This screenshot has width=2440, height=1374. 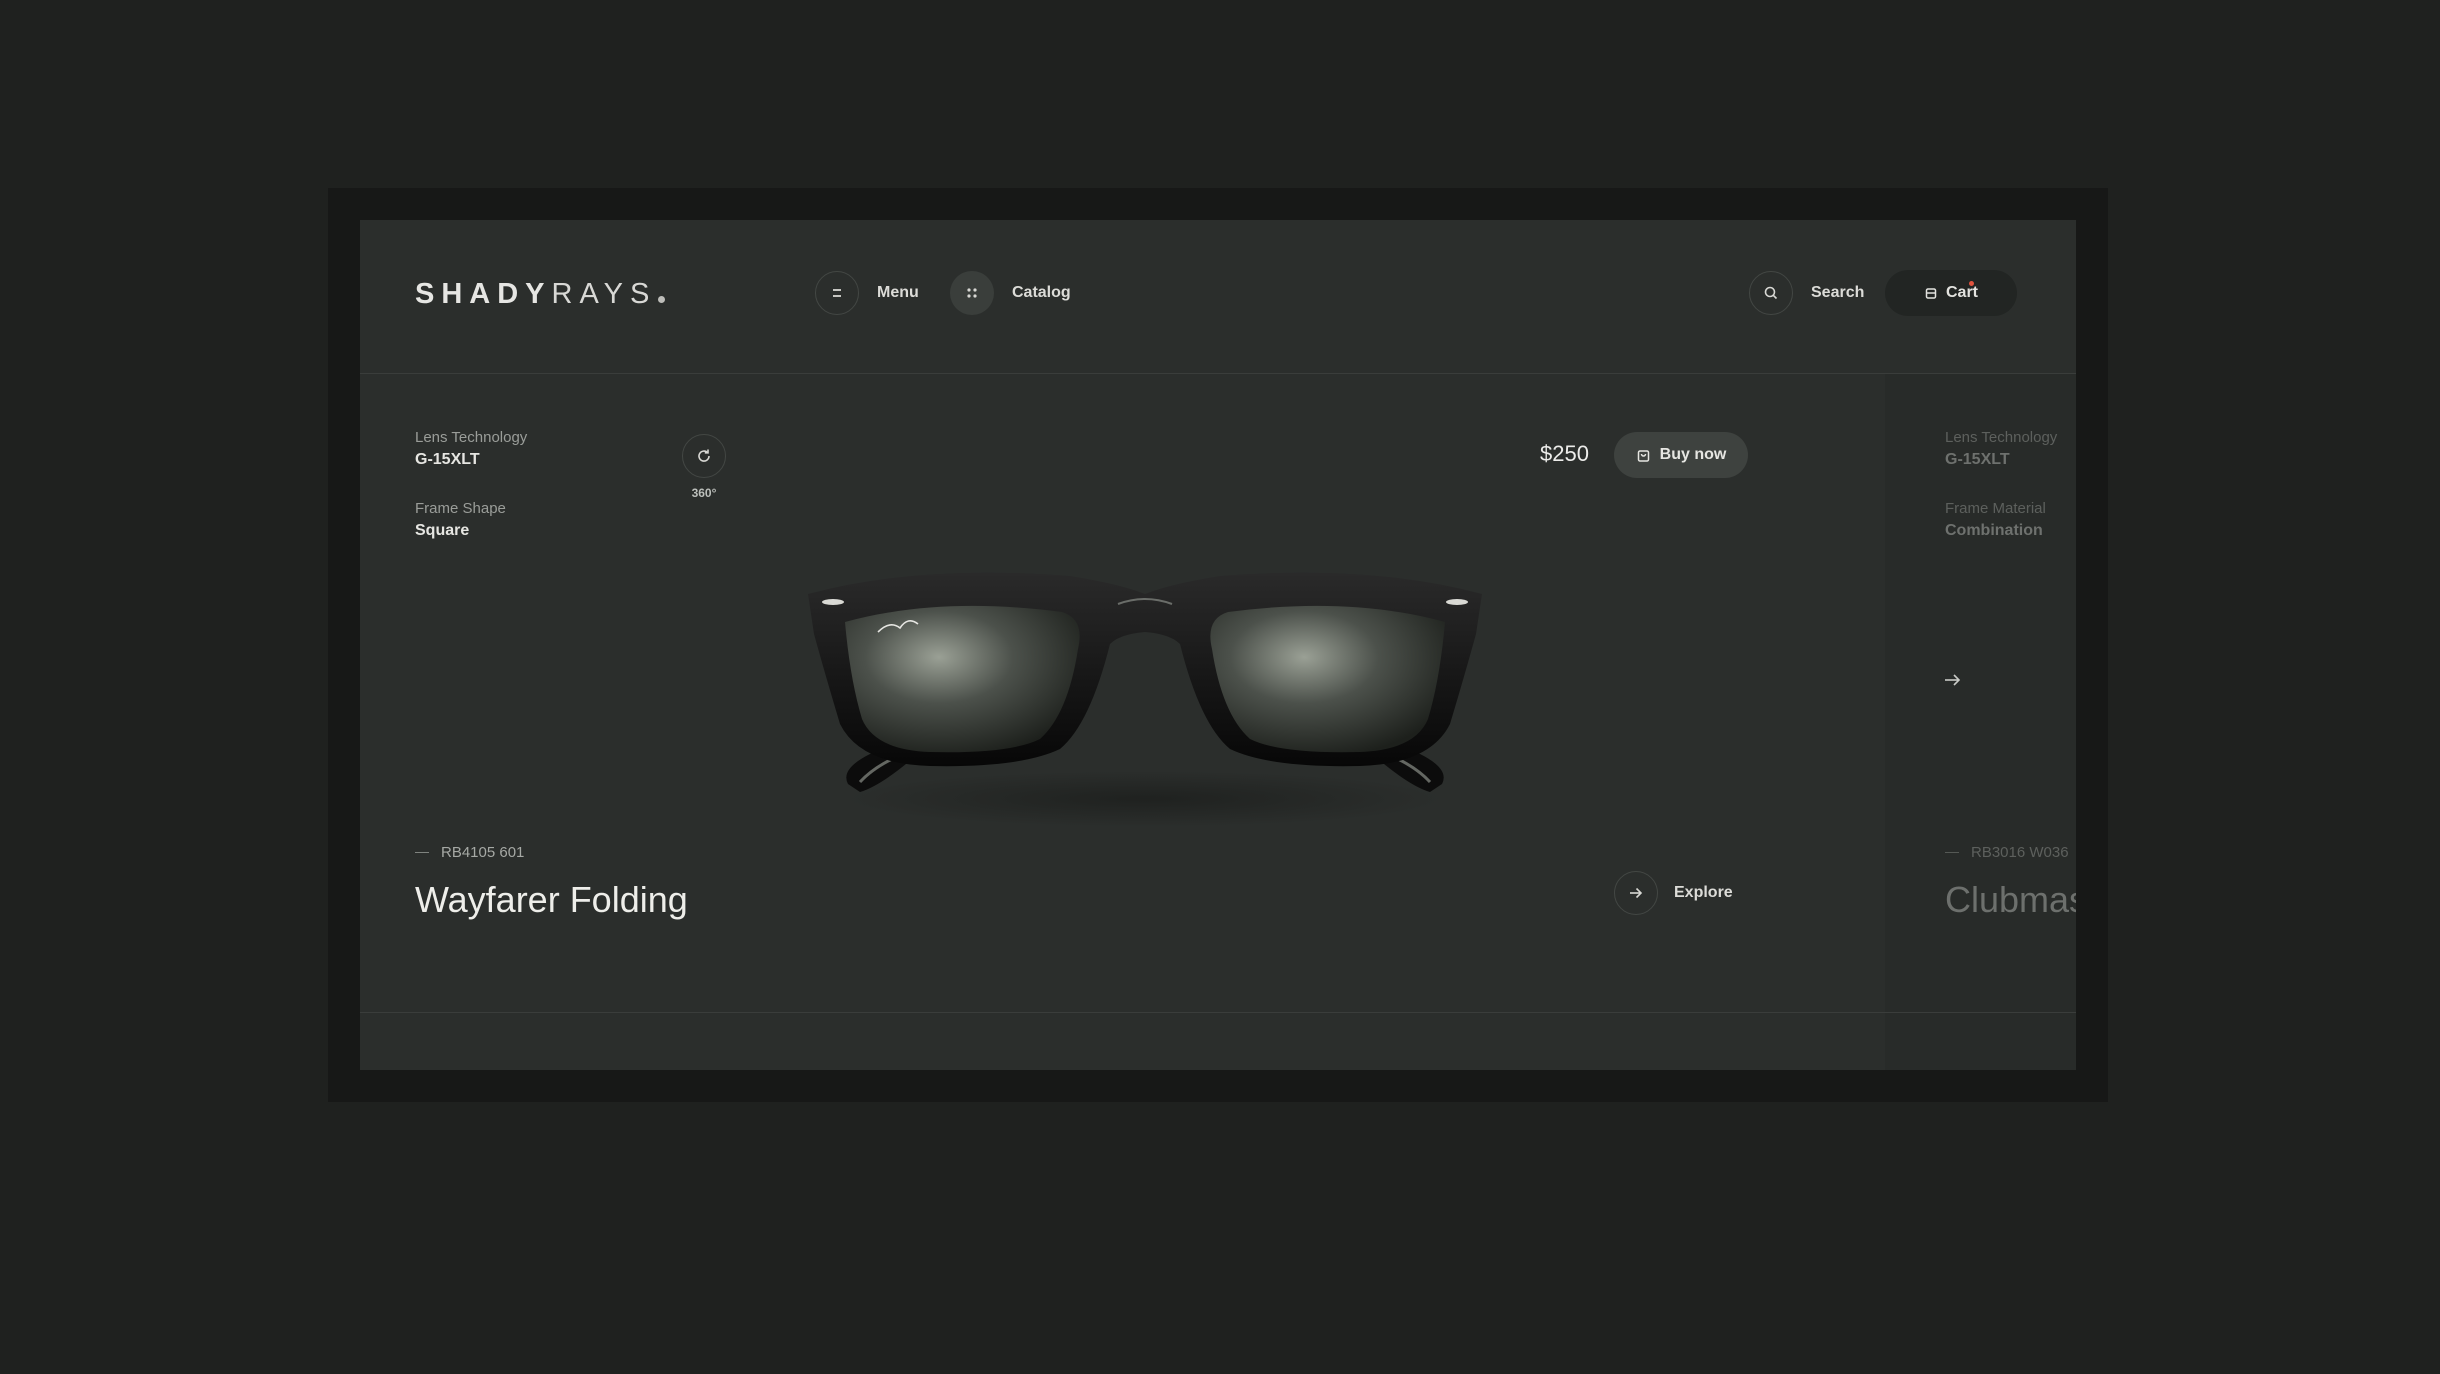 I want to click on menu-icon, so click(x=837, y=293).